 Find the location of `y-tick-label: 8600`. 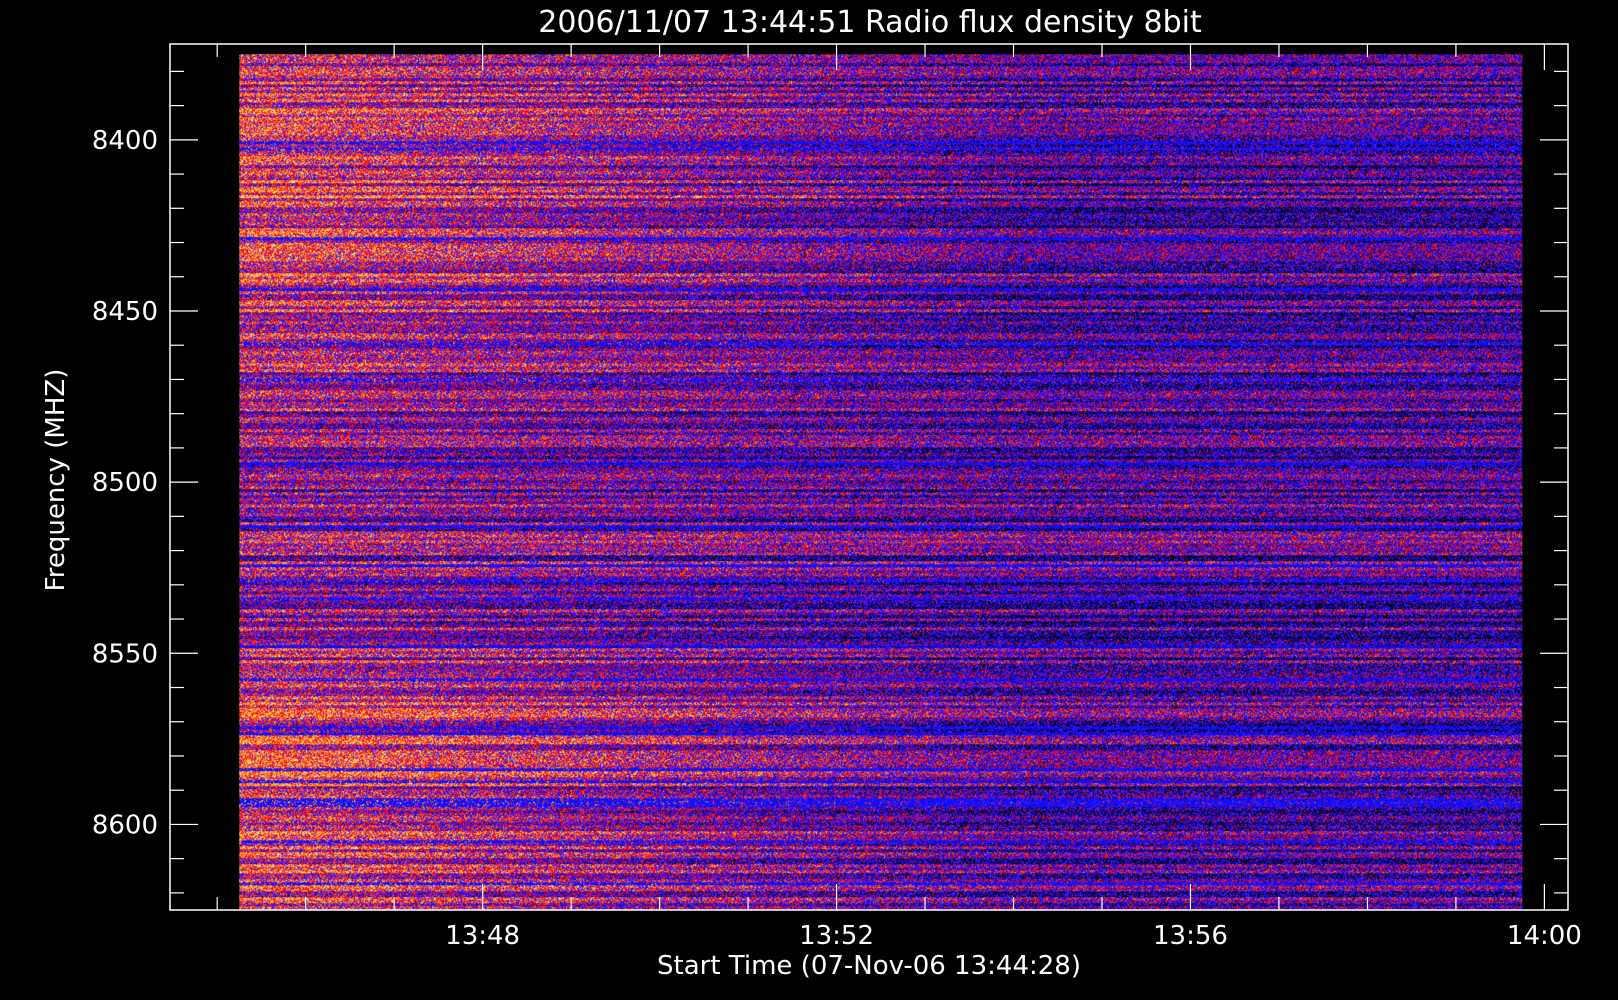

y-tick-label: 8600 is located at coordinates (125, 825).